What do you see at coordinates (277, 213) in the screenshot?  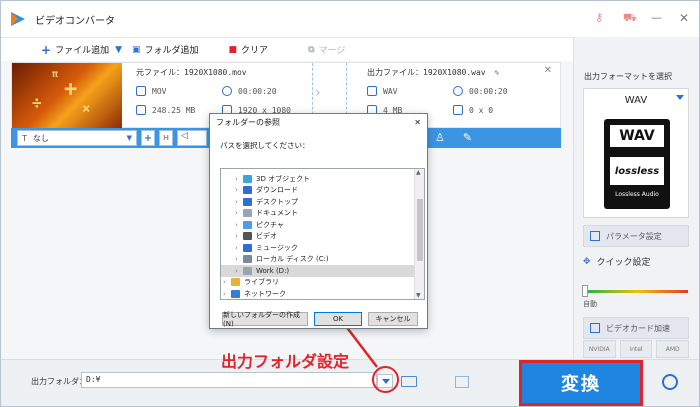 I see `tree-item-label: ドキュメント` at bounding box center [277, 213].